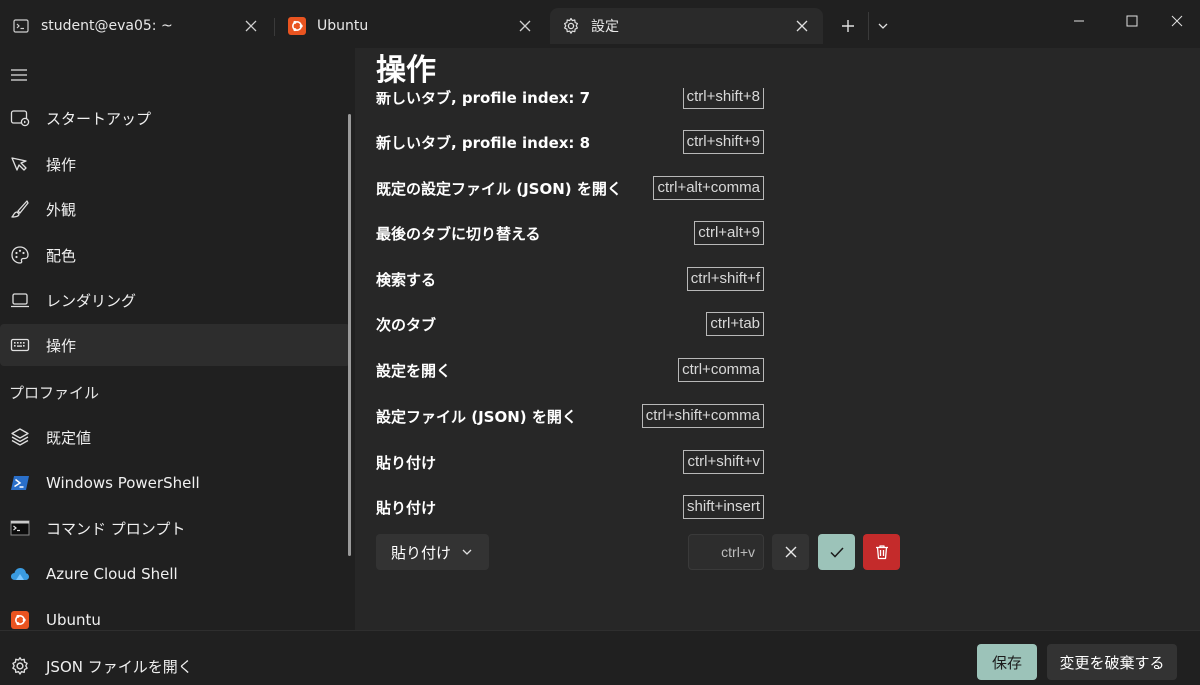 This screenshot has width=1200, height=685. I want to click on sidebar-item-label: 操作, so click(61, 345).